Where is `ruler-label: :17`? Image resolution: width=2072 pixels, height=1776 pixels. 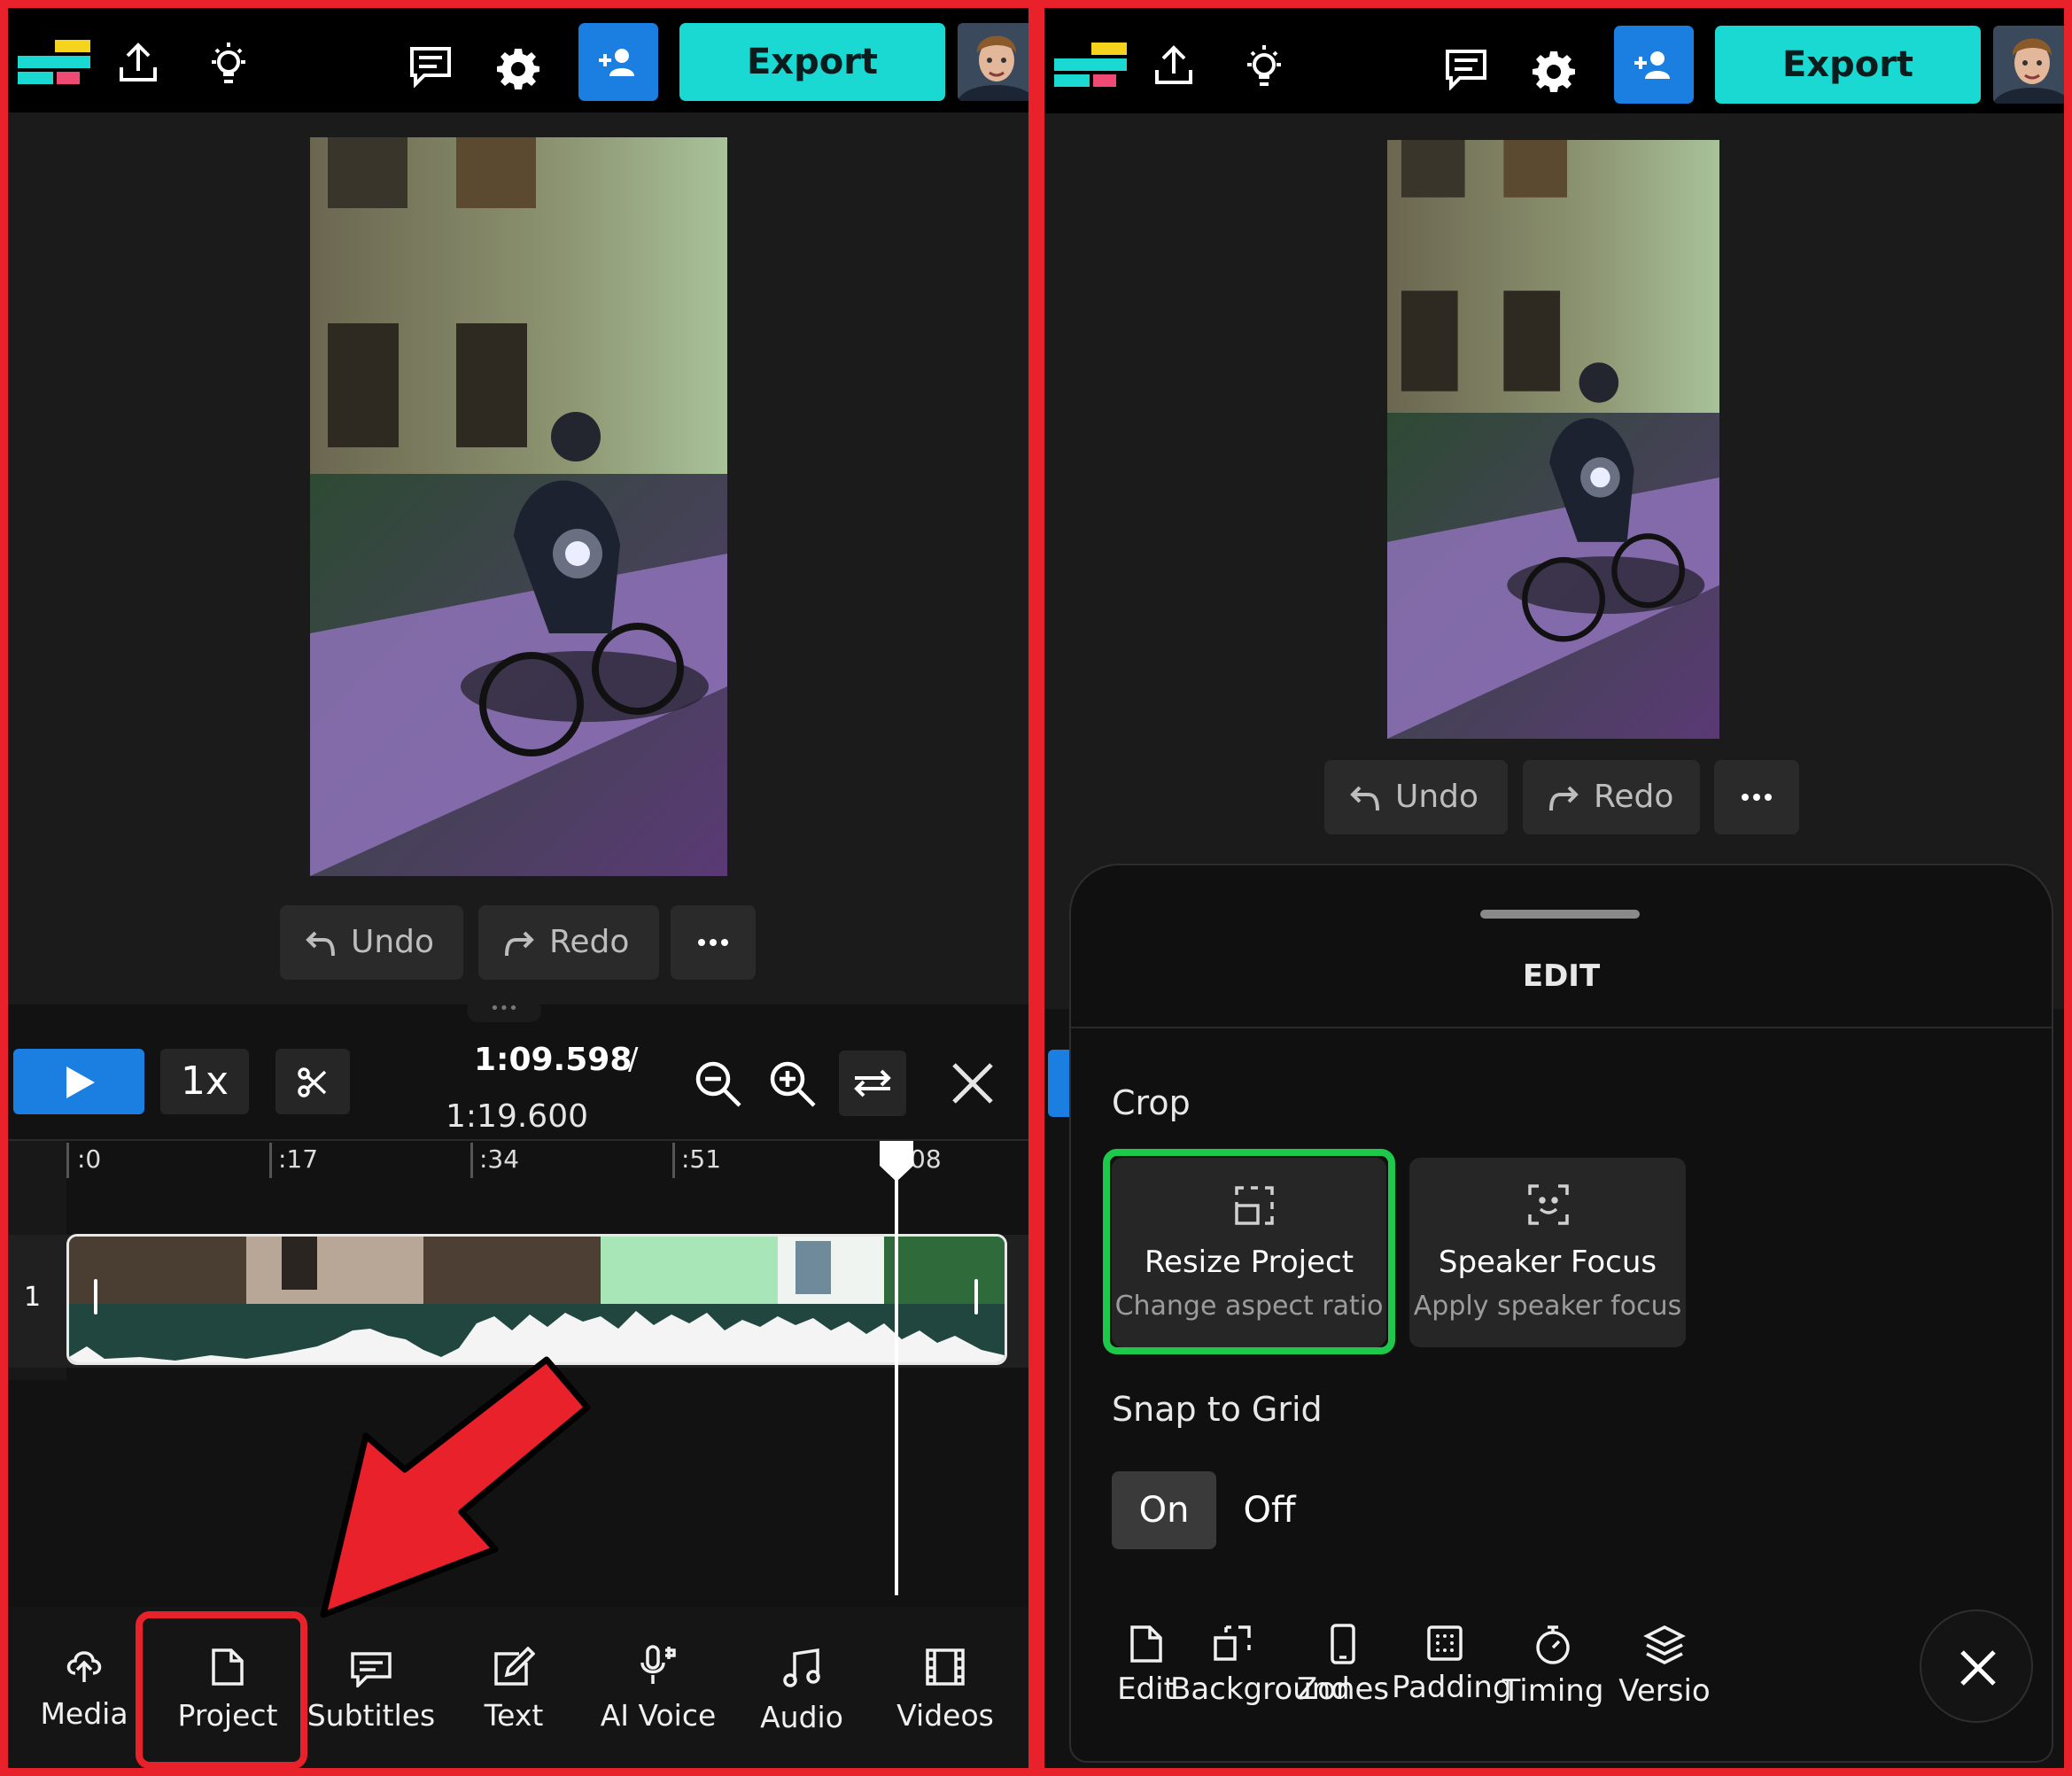 ruler-label: :17 is located at coordinates (298, 1159).